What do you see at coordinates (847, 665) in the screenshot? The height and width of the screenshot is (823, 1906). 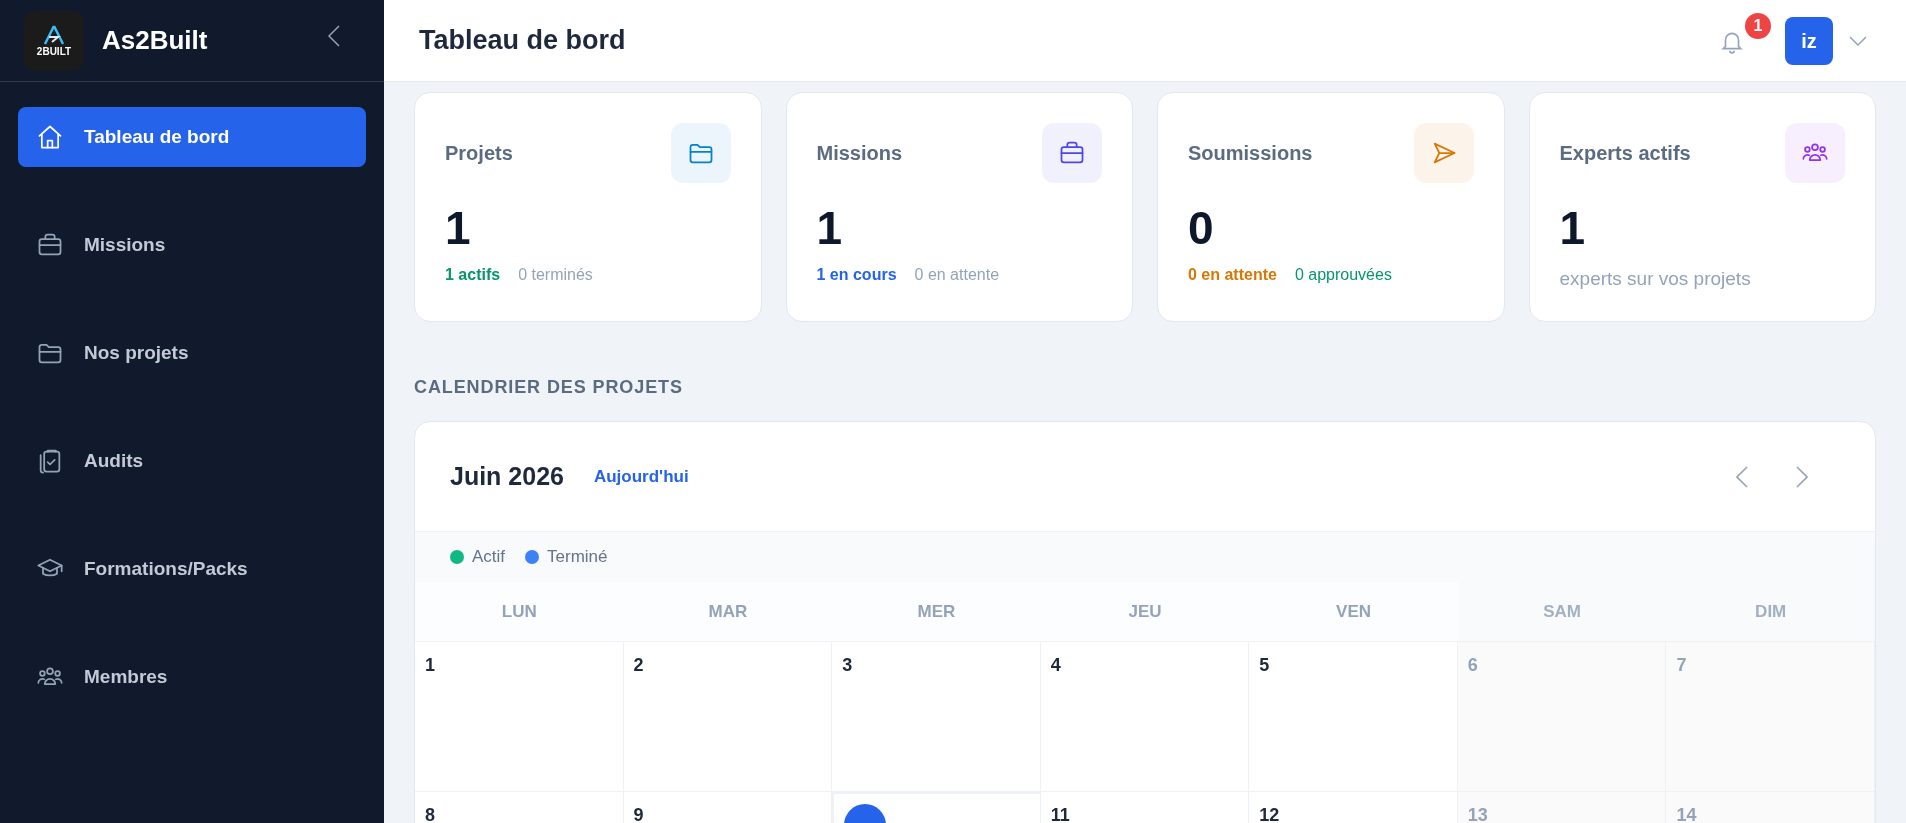 I see `day-number: 3` at bounding box center [847, 665].